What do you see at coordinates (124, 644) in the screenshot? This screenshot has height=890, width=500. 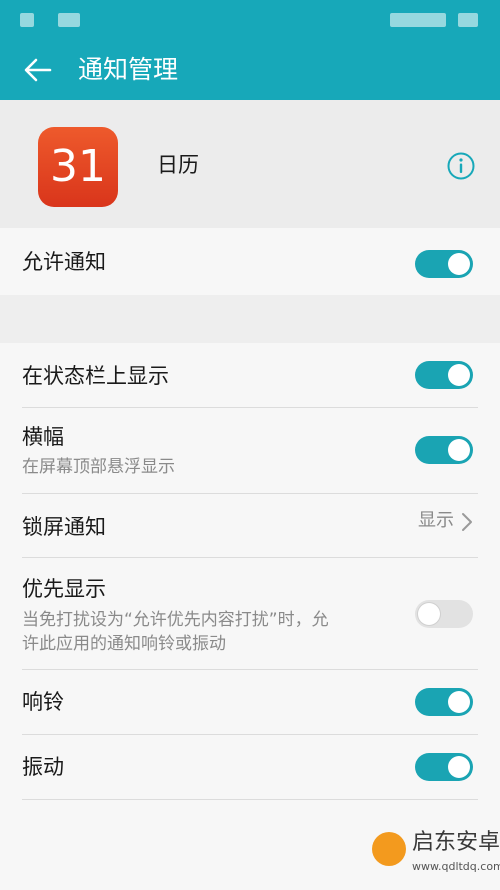 I see `priority-description-line2: 许此应用的通知响铃或振动` at bounding box center [124, 644].